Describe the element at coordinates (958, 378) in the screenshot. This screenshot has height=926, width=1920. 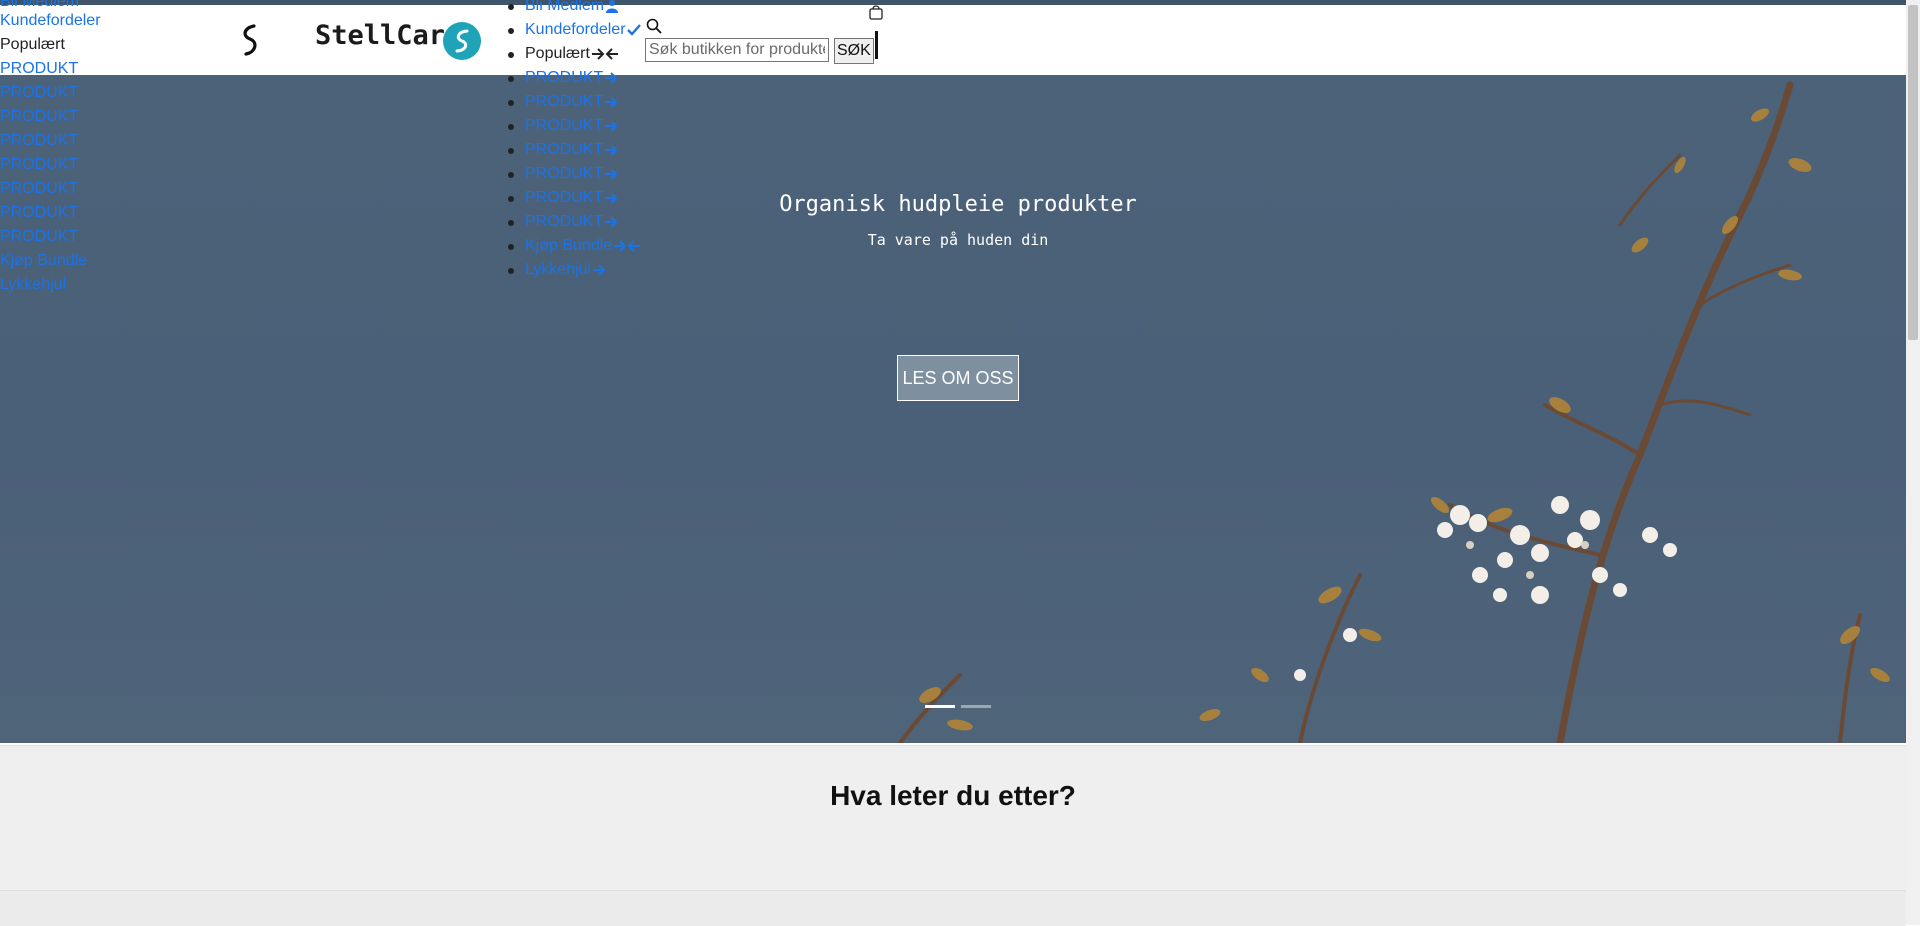
I see `read-about-us-button: LES OM OSS` at that location.